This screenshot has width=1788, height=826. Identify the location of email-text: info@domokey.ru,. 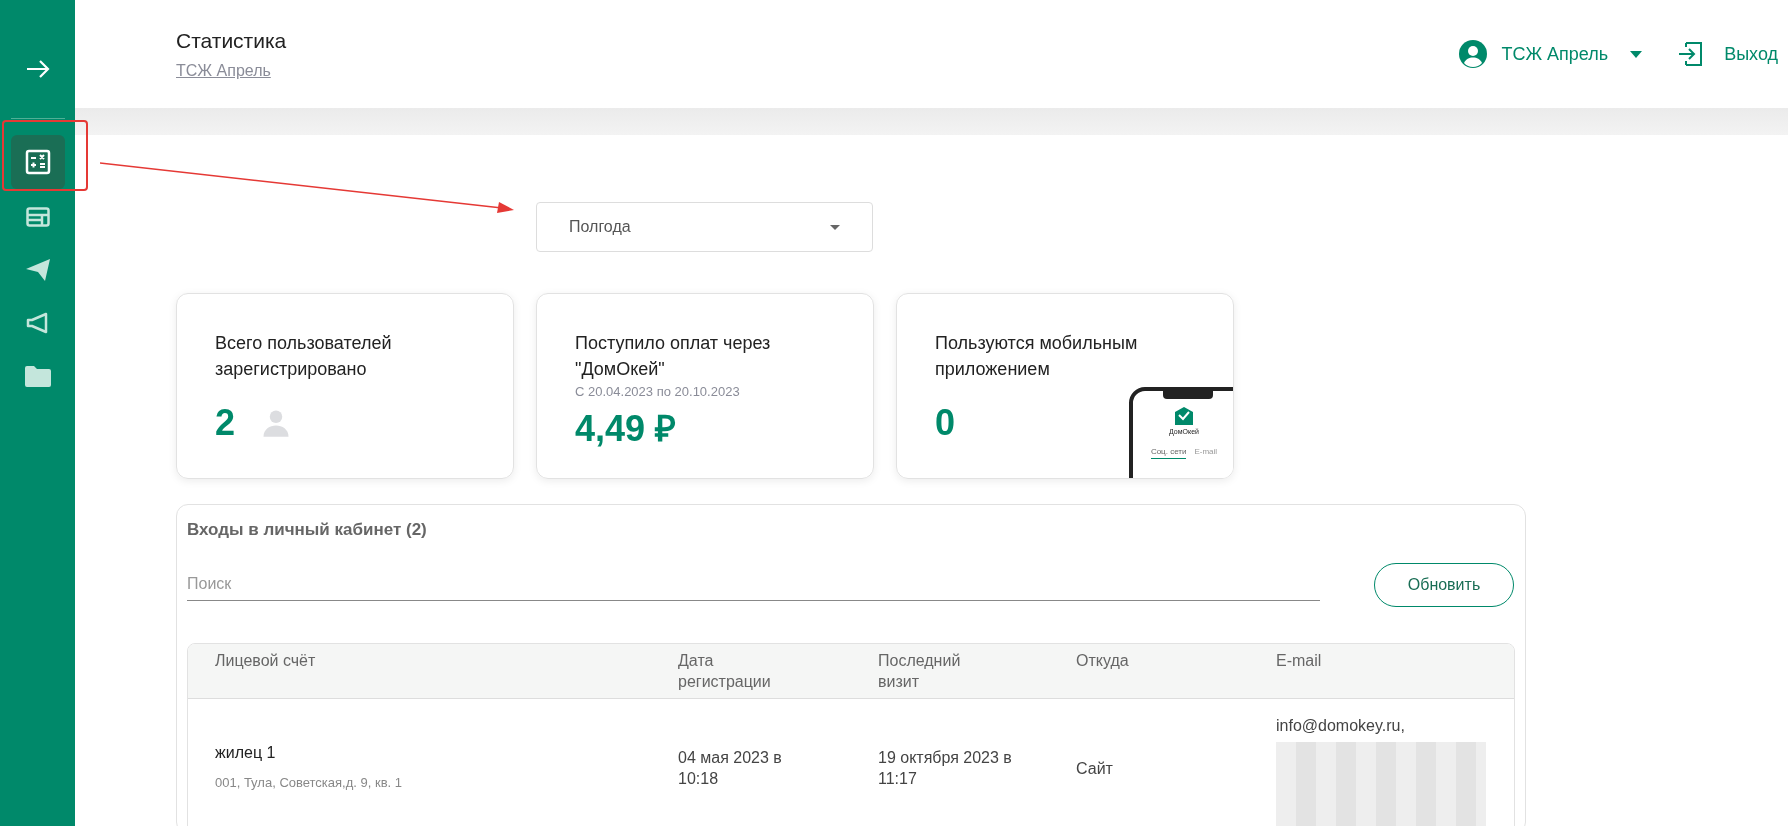
(1341, 725).